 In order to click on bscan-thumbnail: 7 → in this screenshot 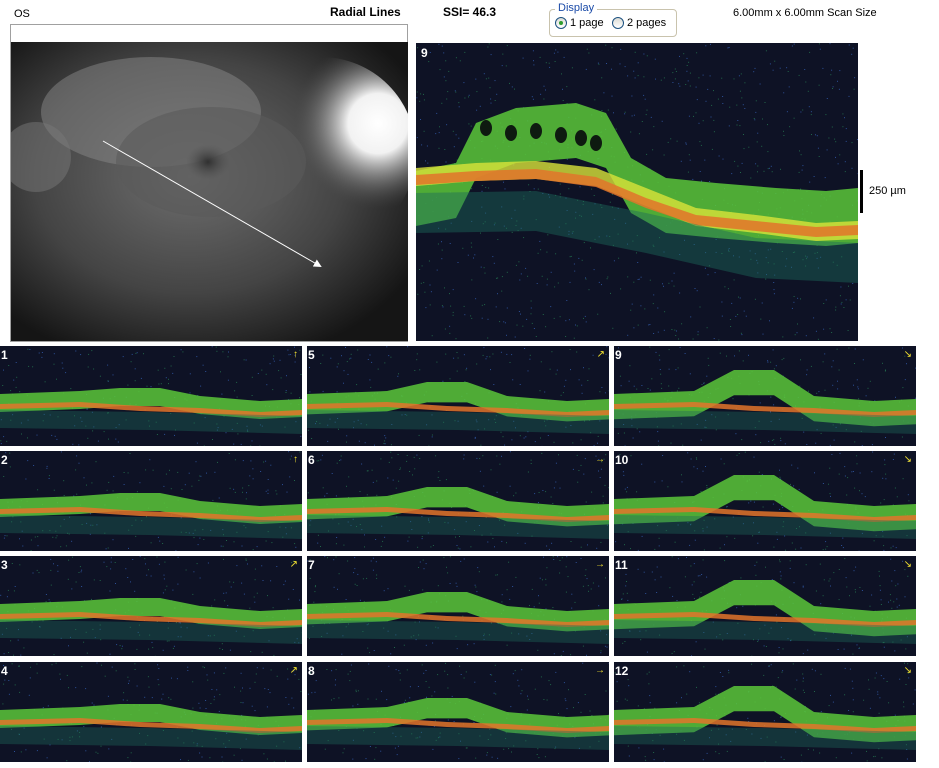, I will do `click(458, 606)`.